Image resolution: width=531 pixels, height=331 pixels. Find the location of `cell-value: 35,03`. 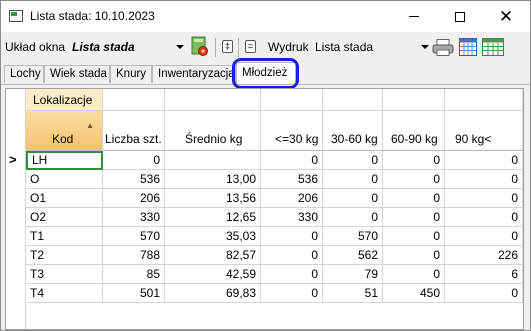

cell-value: 35,03 is located at coordinates (213, 236).